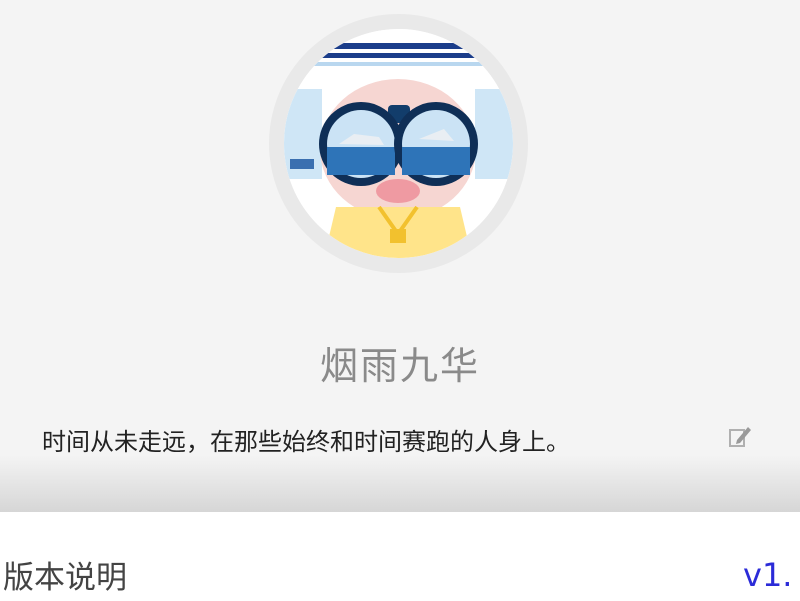 The height and width of the screenshot is (601, 800). What do you see at coordinates (65, 578) in the screenshot?
I see `version-label: 版本说明` at bounding box center [65, 578].